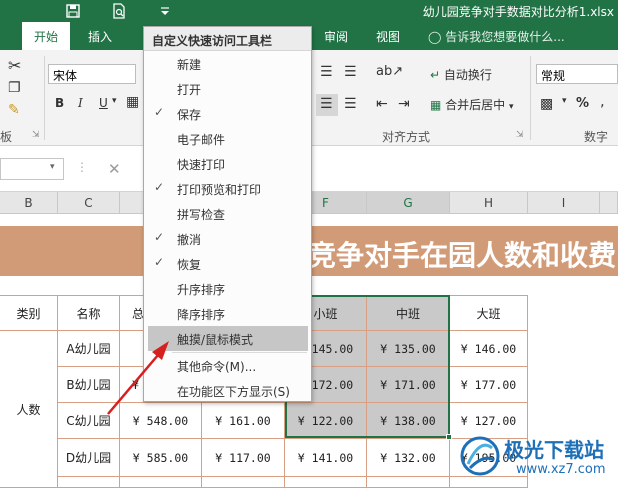  What do you see at coordinates (227, 313) in the screenshot?
I see `menu-item-sort-descending: 降序排序` at bounding box center [227, 313].